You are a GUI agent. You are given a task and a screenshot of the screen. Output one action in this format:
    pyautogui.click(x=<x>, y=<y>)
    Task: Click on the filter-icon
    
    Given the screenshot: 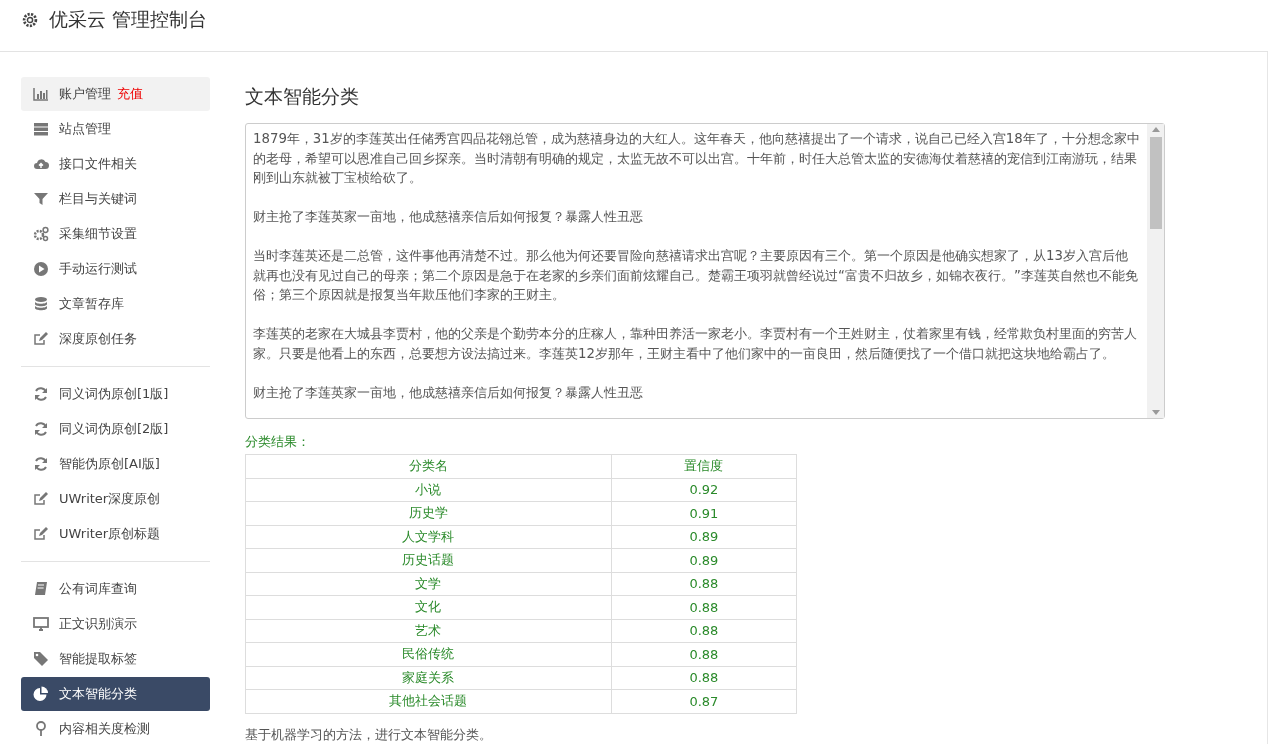 What is the action you would take?
    pyautogui.click(x=41, y=199)
    